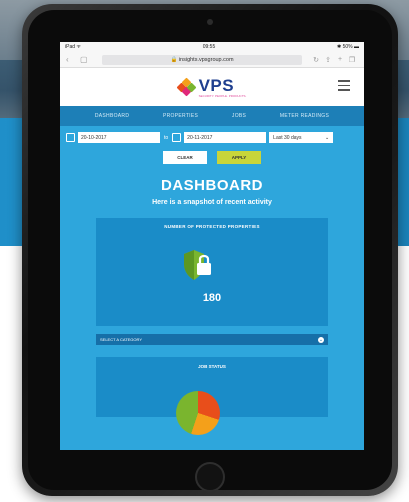 The height and width of the screenshot is (502, 409). I want to click on range-select: Last 30 days ⌄, so click(301, 137).